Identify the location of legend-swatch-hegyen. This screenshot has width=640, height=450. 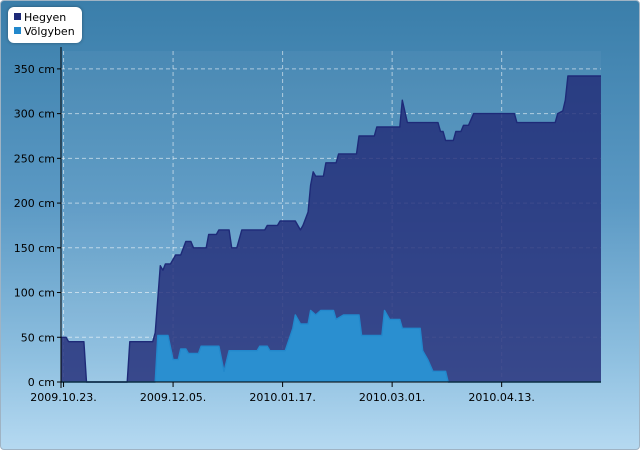
(17, 16).